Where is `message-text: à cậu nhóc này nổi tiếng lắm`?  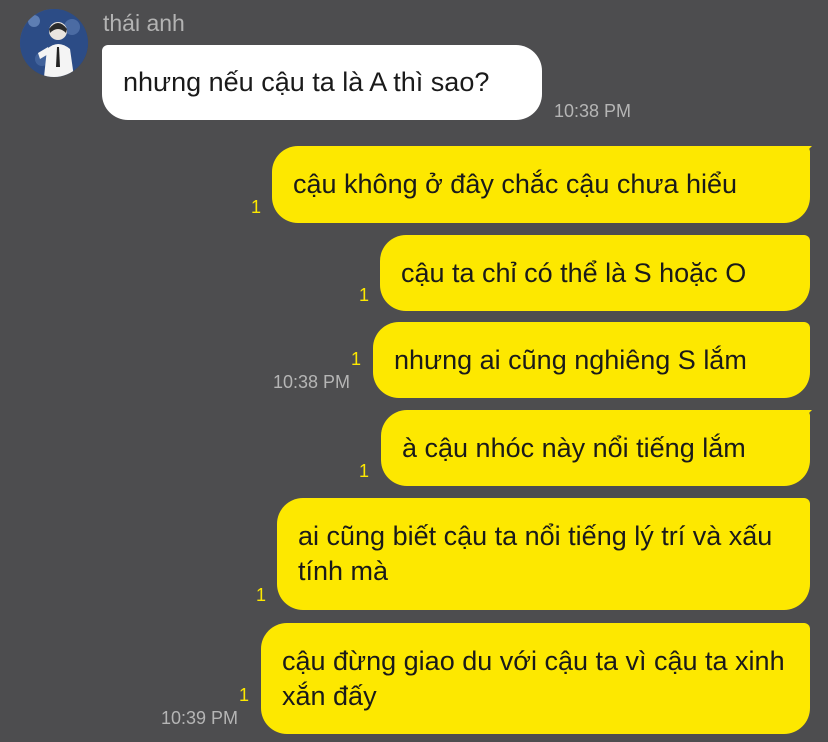 message-text: à cậu nhóc này nổi tiếng lắm is located at coordinates (574, 447).